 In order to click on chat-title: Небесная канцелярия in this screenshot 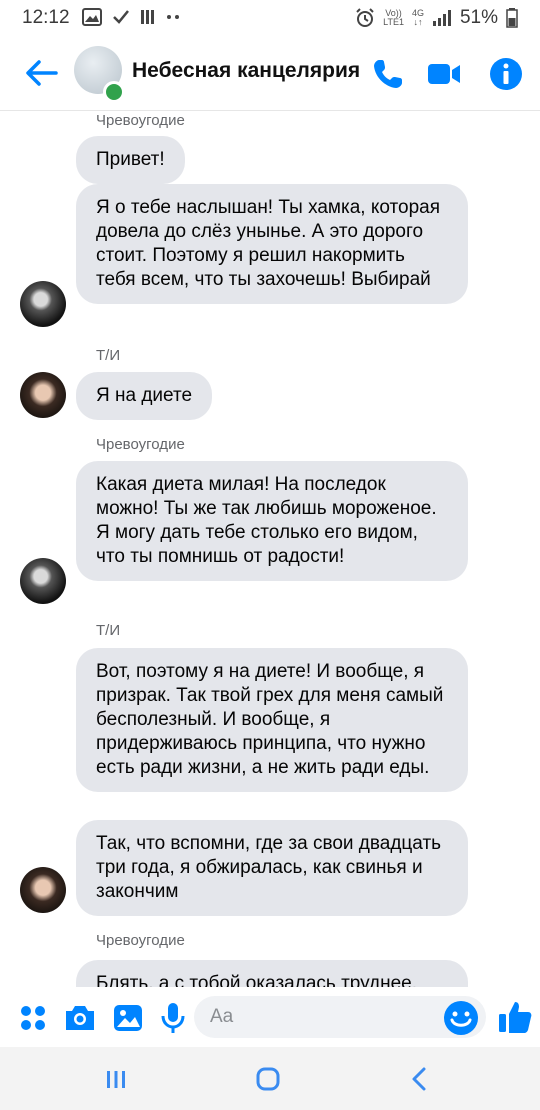, I will do `click(247, 71)`.